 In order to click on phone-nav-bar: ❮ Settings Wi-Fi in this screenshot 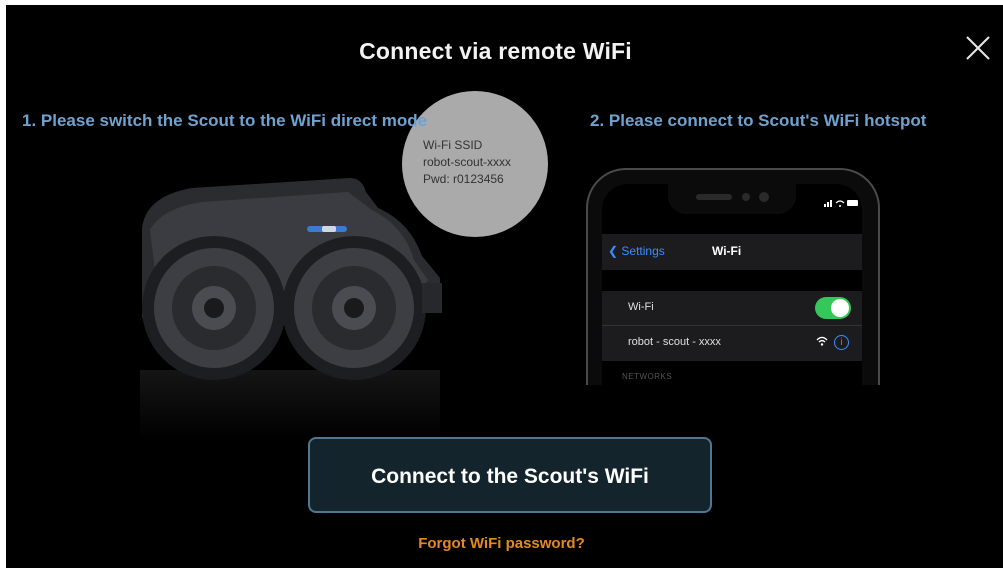, I will do `click(732, 252)`.